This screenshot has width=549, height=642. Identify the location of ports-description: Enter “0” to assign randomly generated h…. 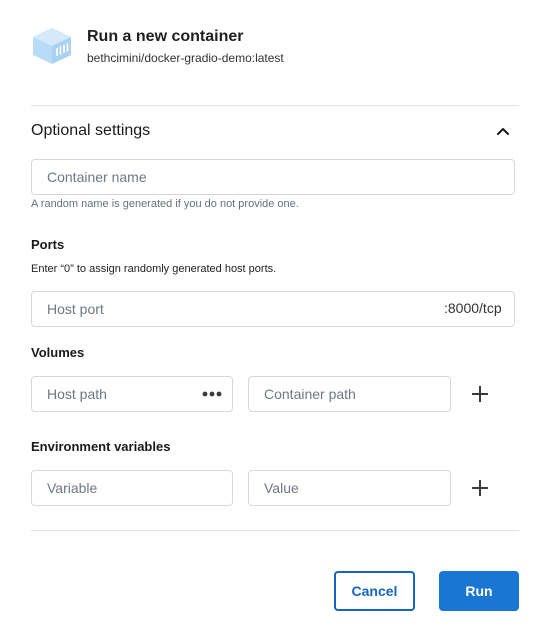
(154, 269).